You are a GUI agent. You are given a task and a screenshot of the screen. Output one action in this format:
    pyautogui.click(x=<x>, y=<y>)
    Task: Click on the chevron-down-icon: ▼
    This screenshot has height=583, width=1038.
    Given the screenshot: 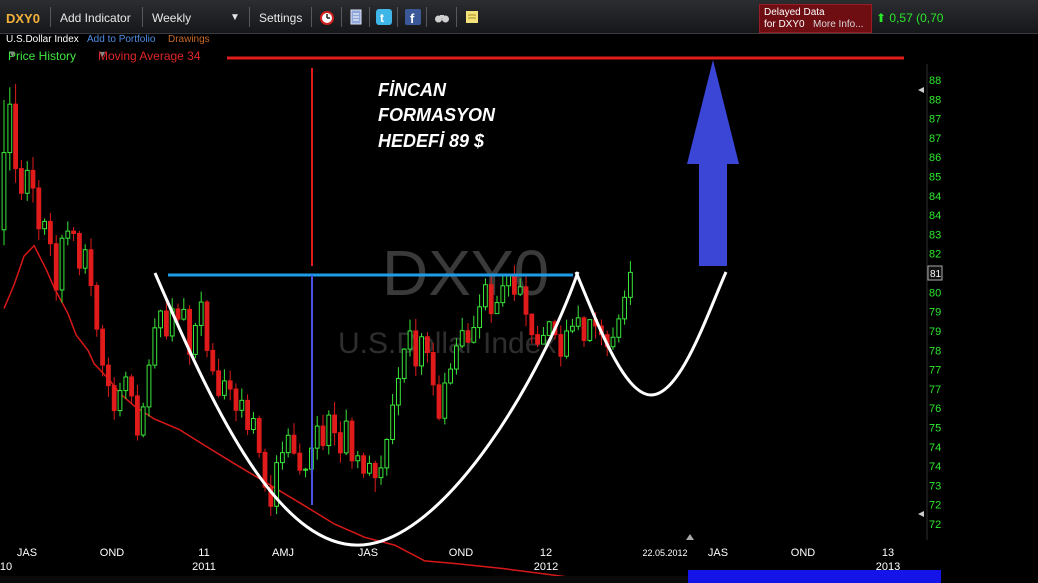 What is the action you would take?
    pyautogui.click(x=235, y=17)
    